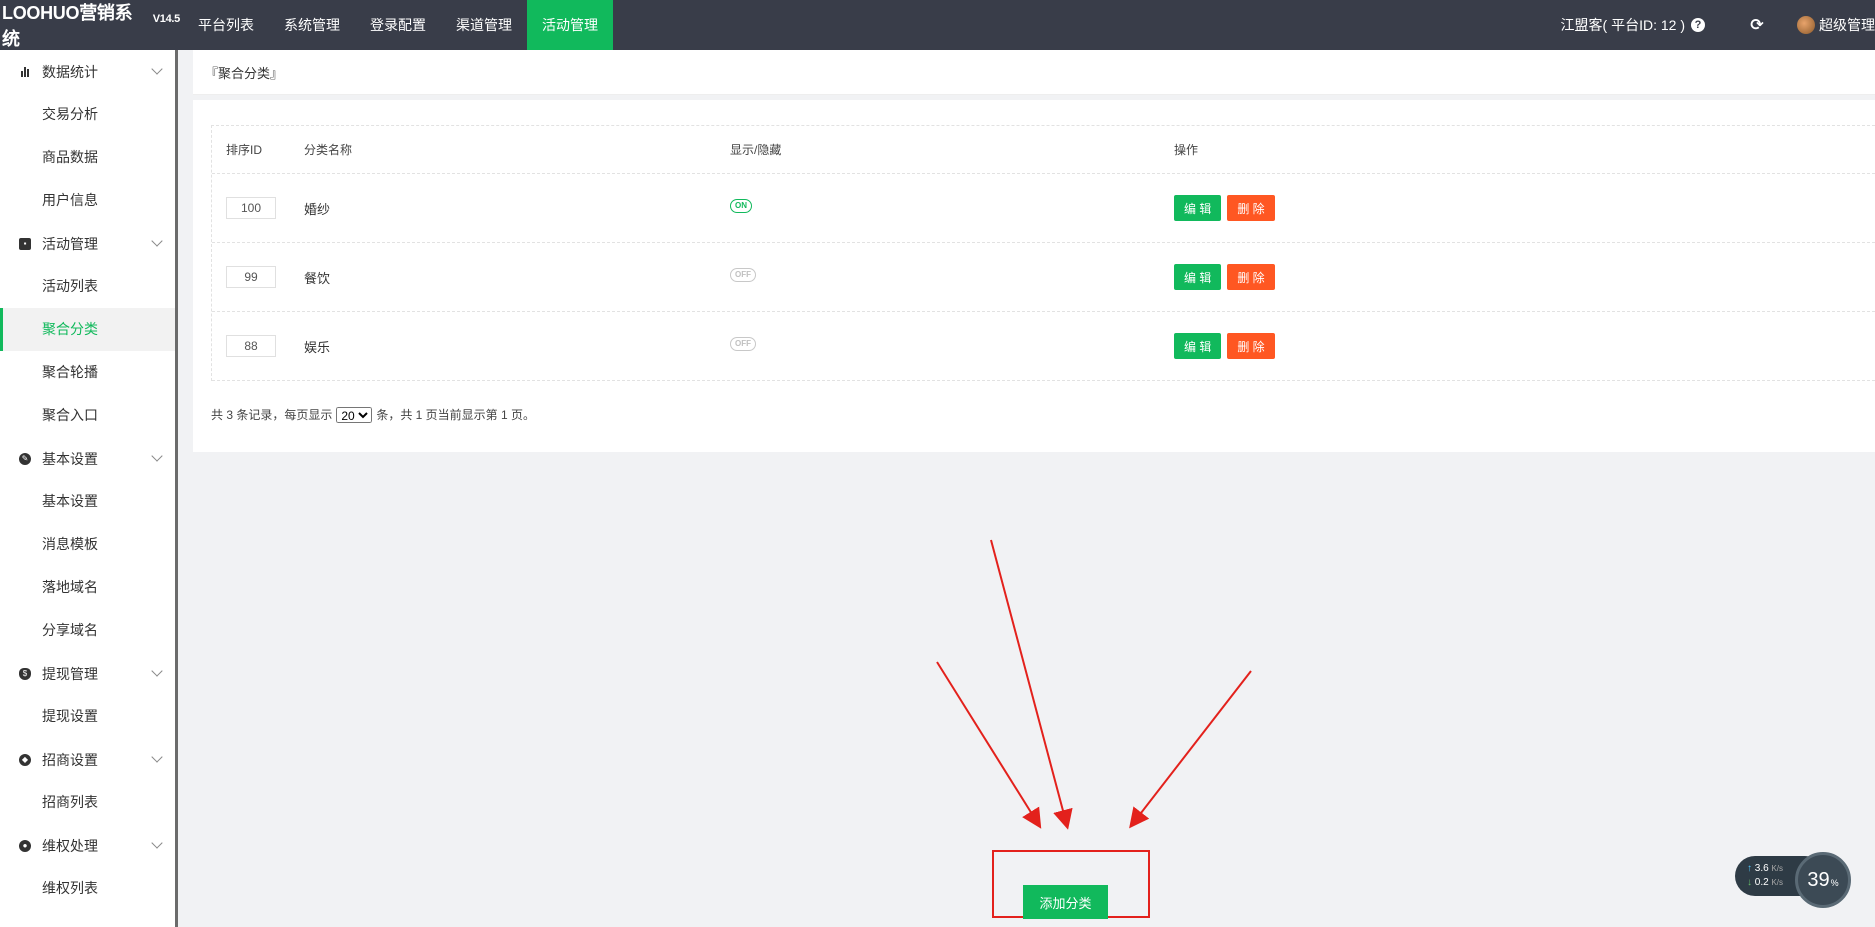 The height and width of the screenshot is (927, 1875). I want to click on sidebar-item-rights-list: 维权列表, so click(87, 888).